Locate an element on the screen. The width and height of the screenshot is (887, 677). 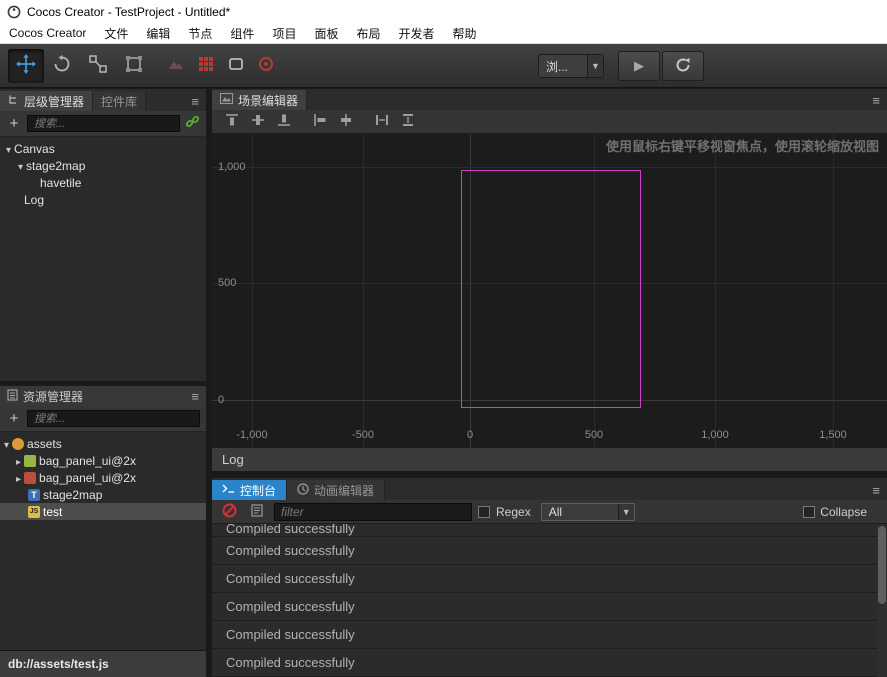
console-splitter is located at coordinates (549, 474).